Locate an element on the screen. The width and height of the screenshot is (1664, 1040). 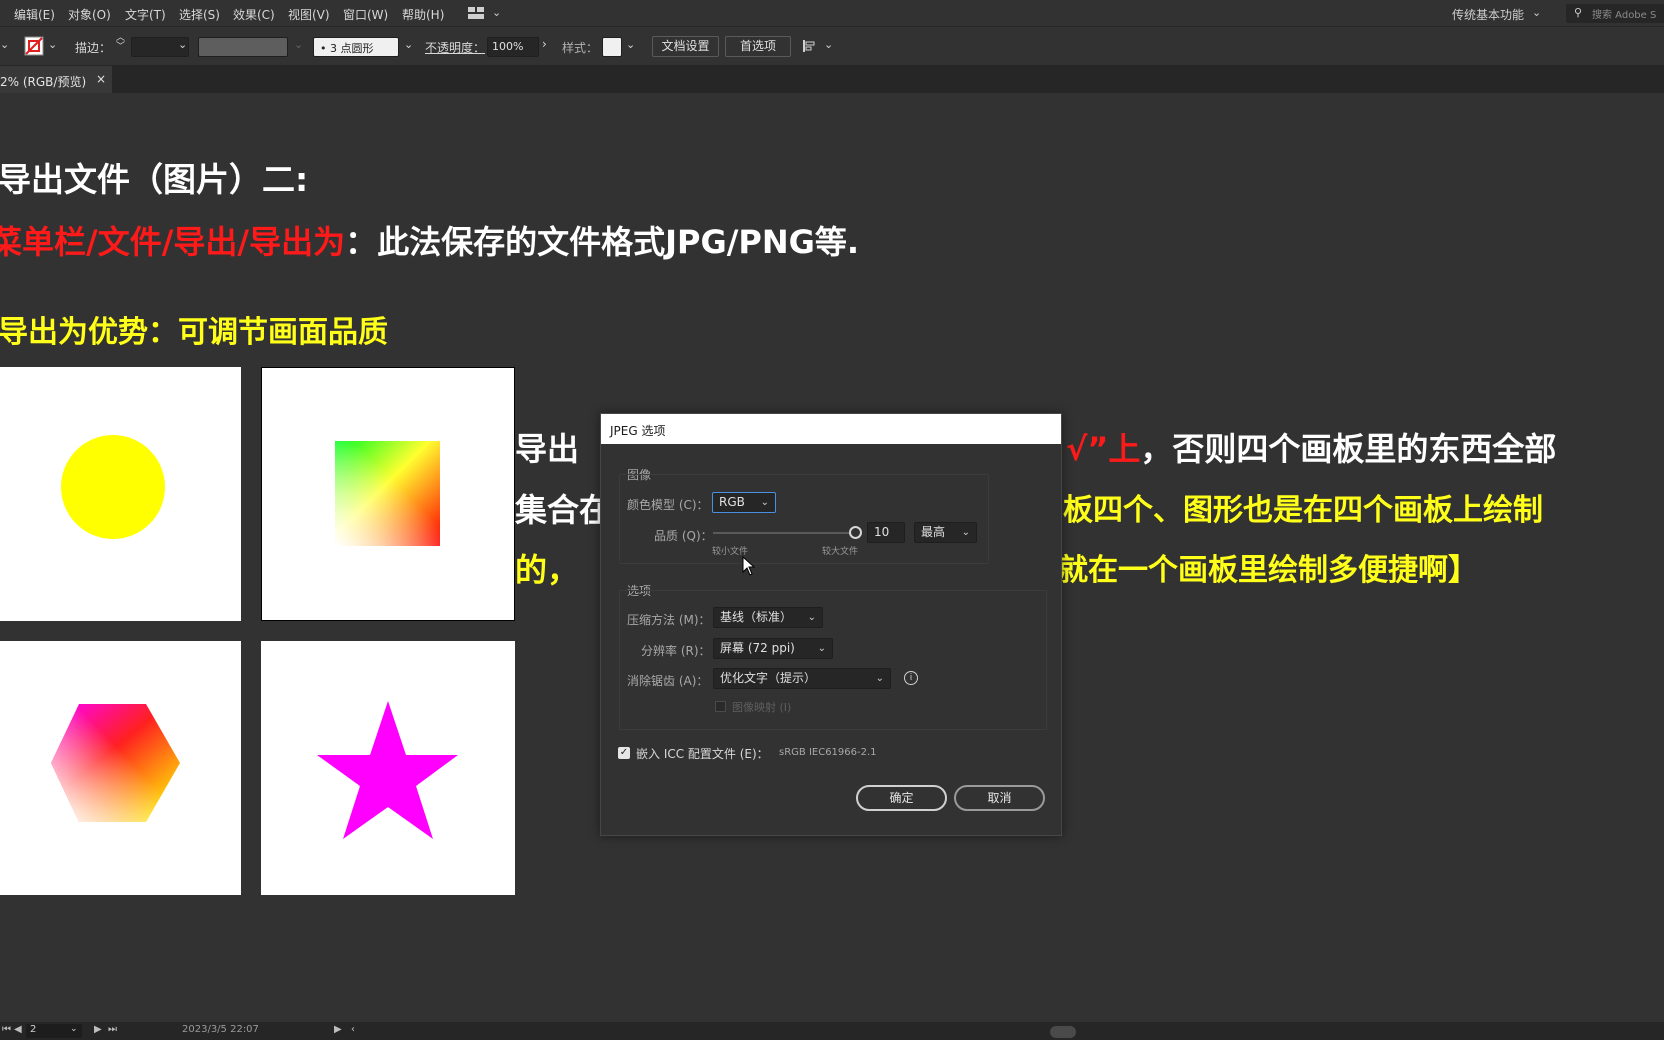
gradient-hexagon-shape is located at coordinates (120, 768).